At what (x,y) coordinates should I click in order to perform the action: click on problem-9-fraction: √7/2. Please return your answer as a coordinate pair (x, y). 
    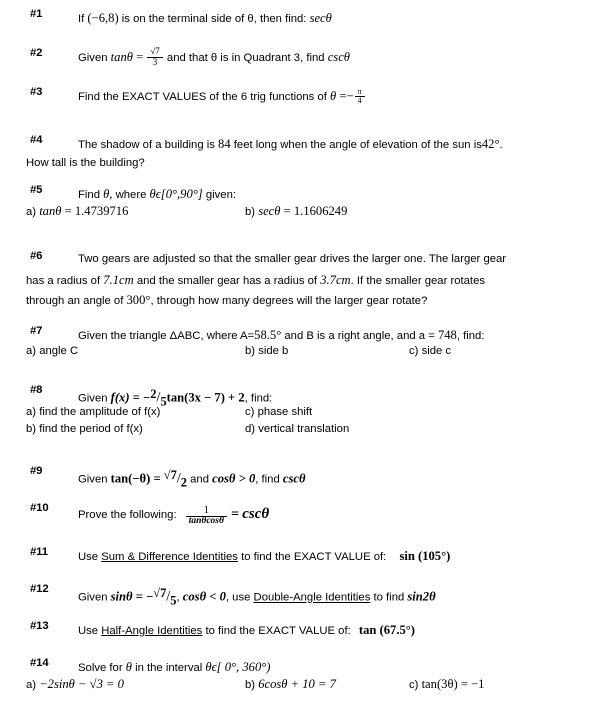
    Looking at the image, I should click on (175, 479).